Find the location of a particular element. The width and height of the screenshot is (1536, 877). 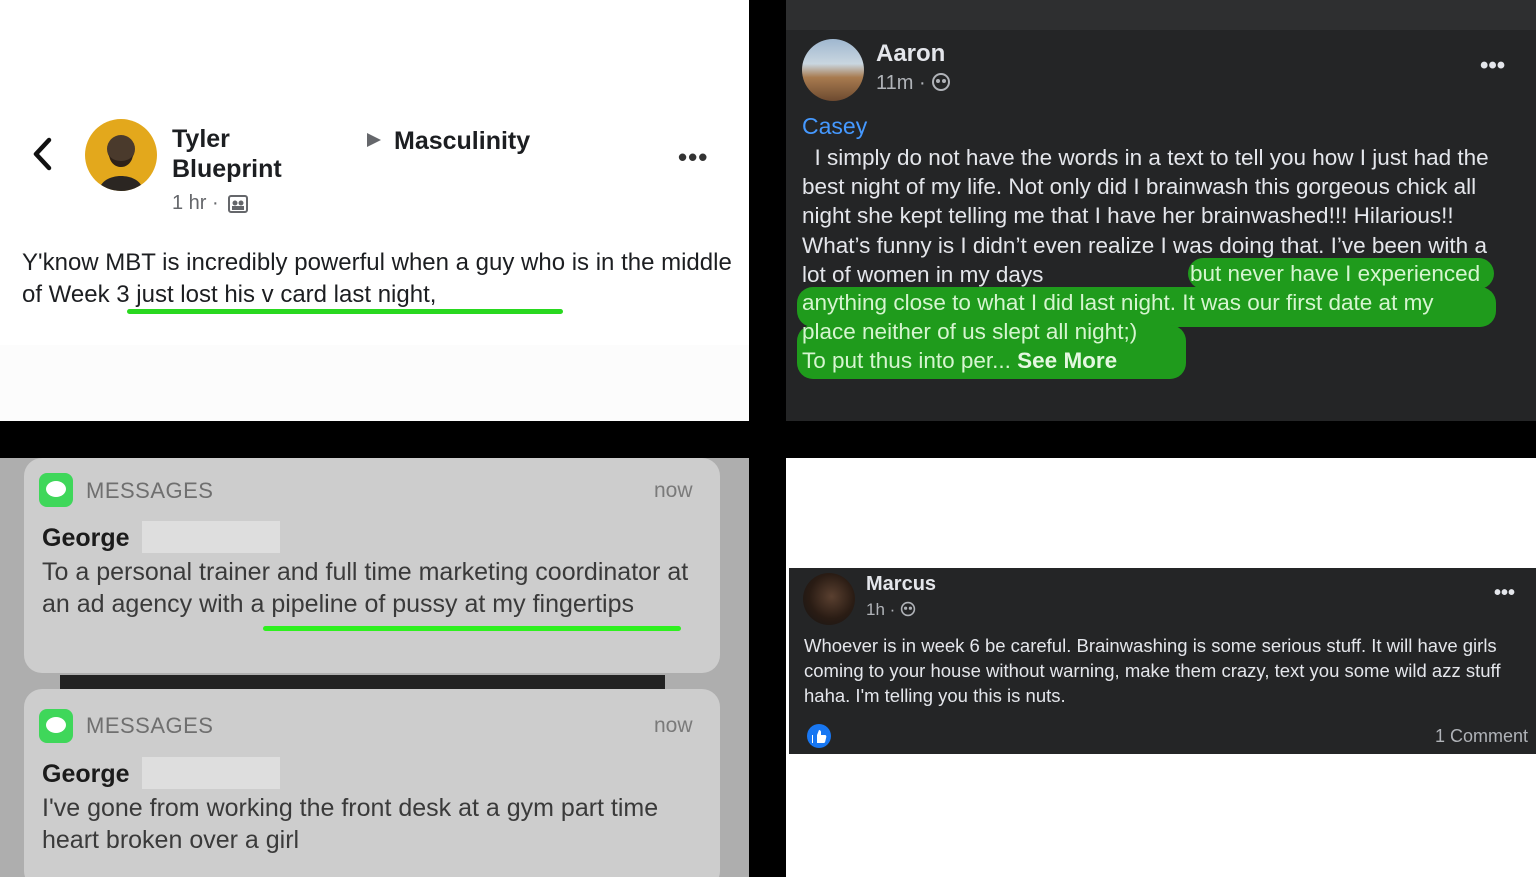

play-arrow-icon is located at coordinates (374, 140).